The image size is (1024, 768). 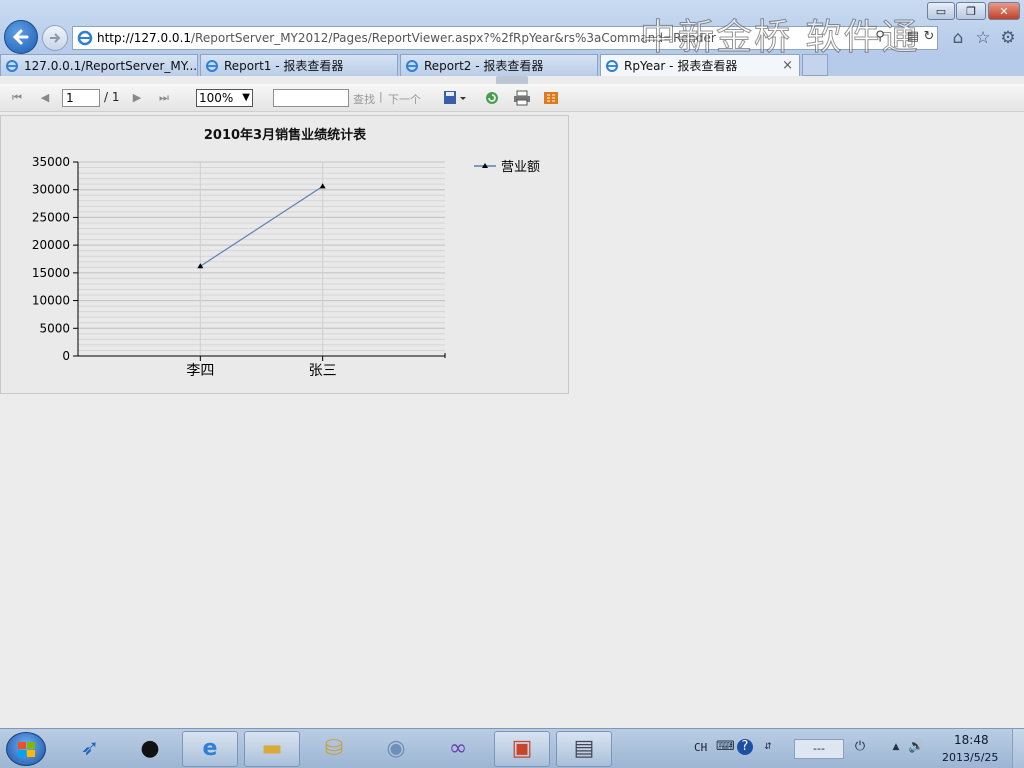 What do you see at coordinates (819, 749) in the screenshot?
I see `tray-status-box: ---` at bounding box center [819, 749].